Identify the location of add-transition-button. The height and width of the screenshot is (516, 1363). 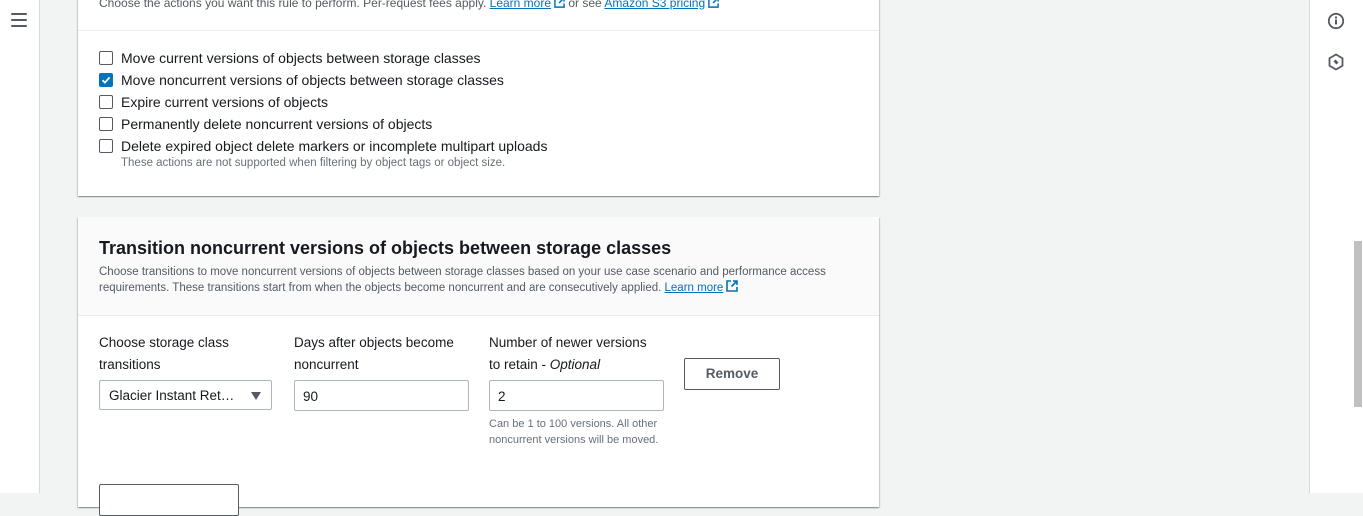
(169, 500).